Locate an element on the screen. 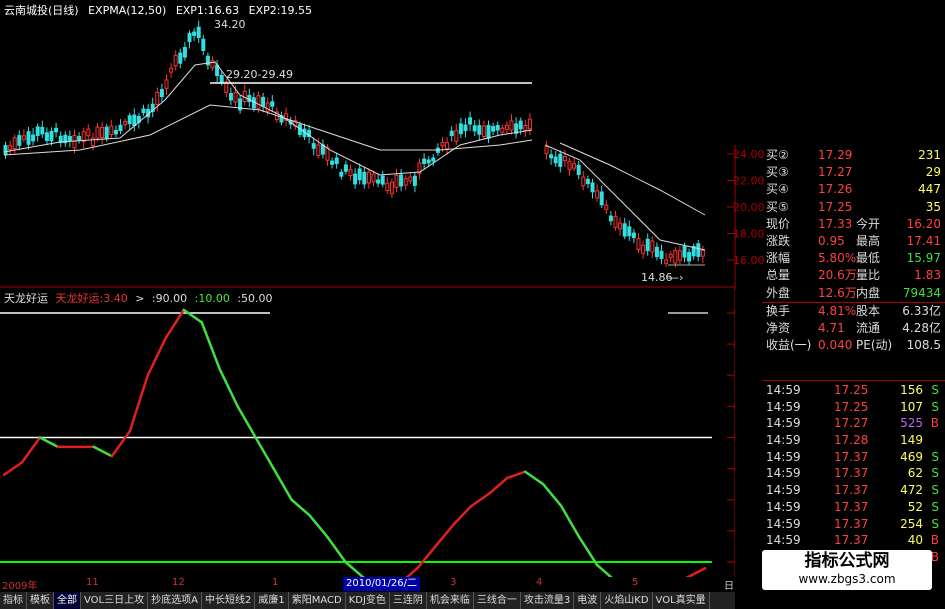 This screenshot has height=609, width=945. quote-label: 总量 is located at coordinates (778, 275).